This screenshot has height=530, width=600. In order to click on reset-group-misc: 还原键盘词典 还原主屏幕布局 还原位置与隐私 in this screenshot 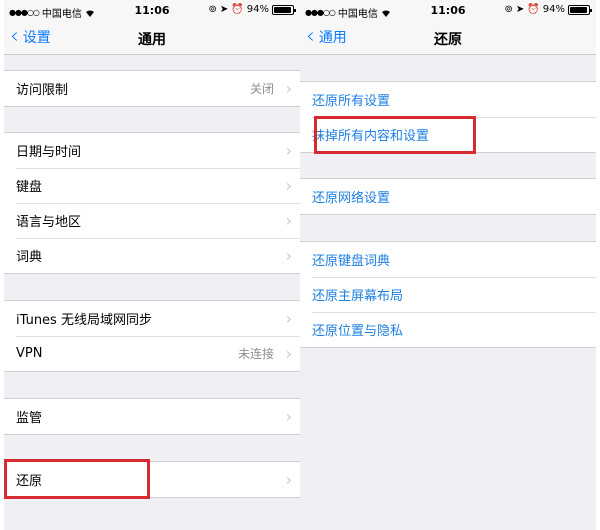, I will do `click(448, 294)`.